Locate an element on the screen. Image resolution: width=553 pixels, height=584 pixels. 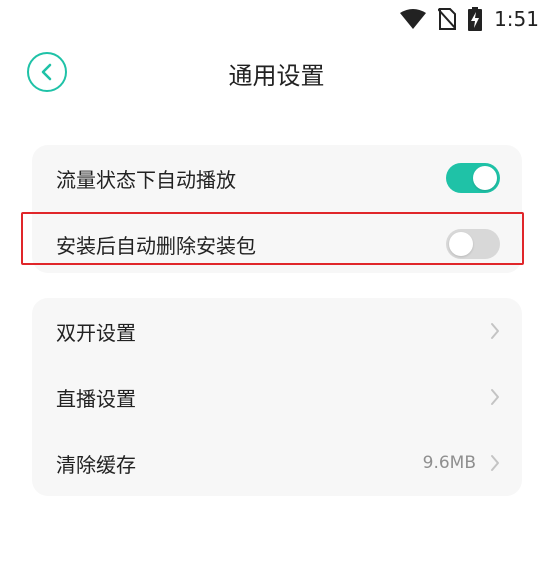
setting-row-dual-app: 双开设置 is located at coordinates (277, 331).